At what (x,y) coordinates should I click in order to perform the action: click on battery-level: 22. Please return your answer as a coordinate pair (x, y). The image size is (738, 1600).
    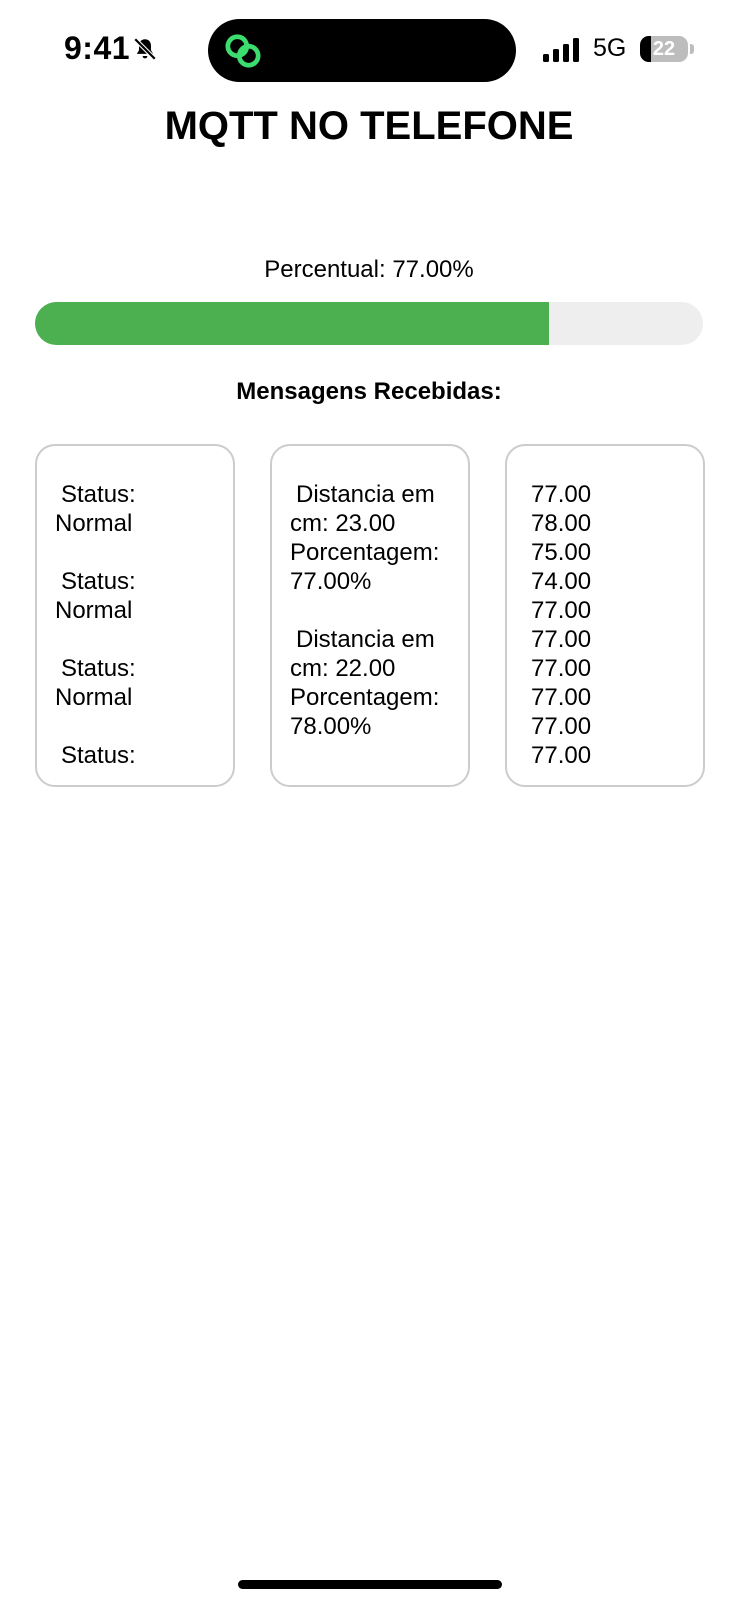
    Looking at the image, I should click on (664, 49).